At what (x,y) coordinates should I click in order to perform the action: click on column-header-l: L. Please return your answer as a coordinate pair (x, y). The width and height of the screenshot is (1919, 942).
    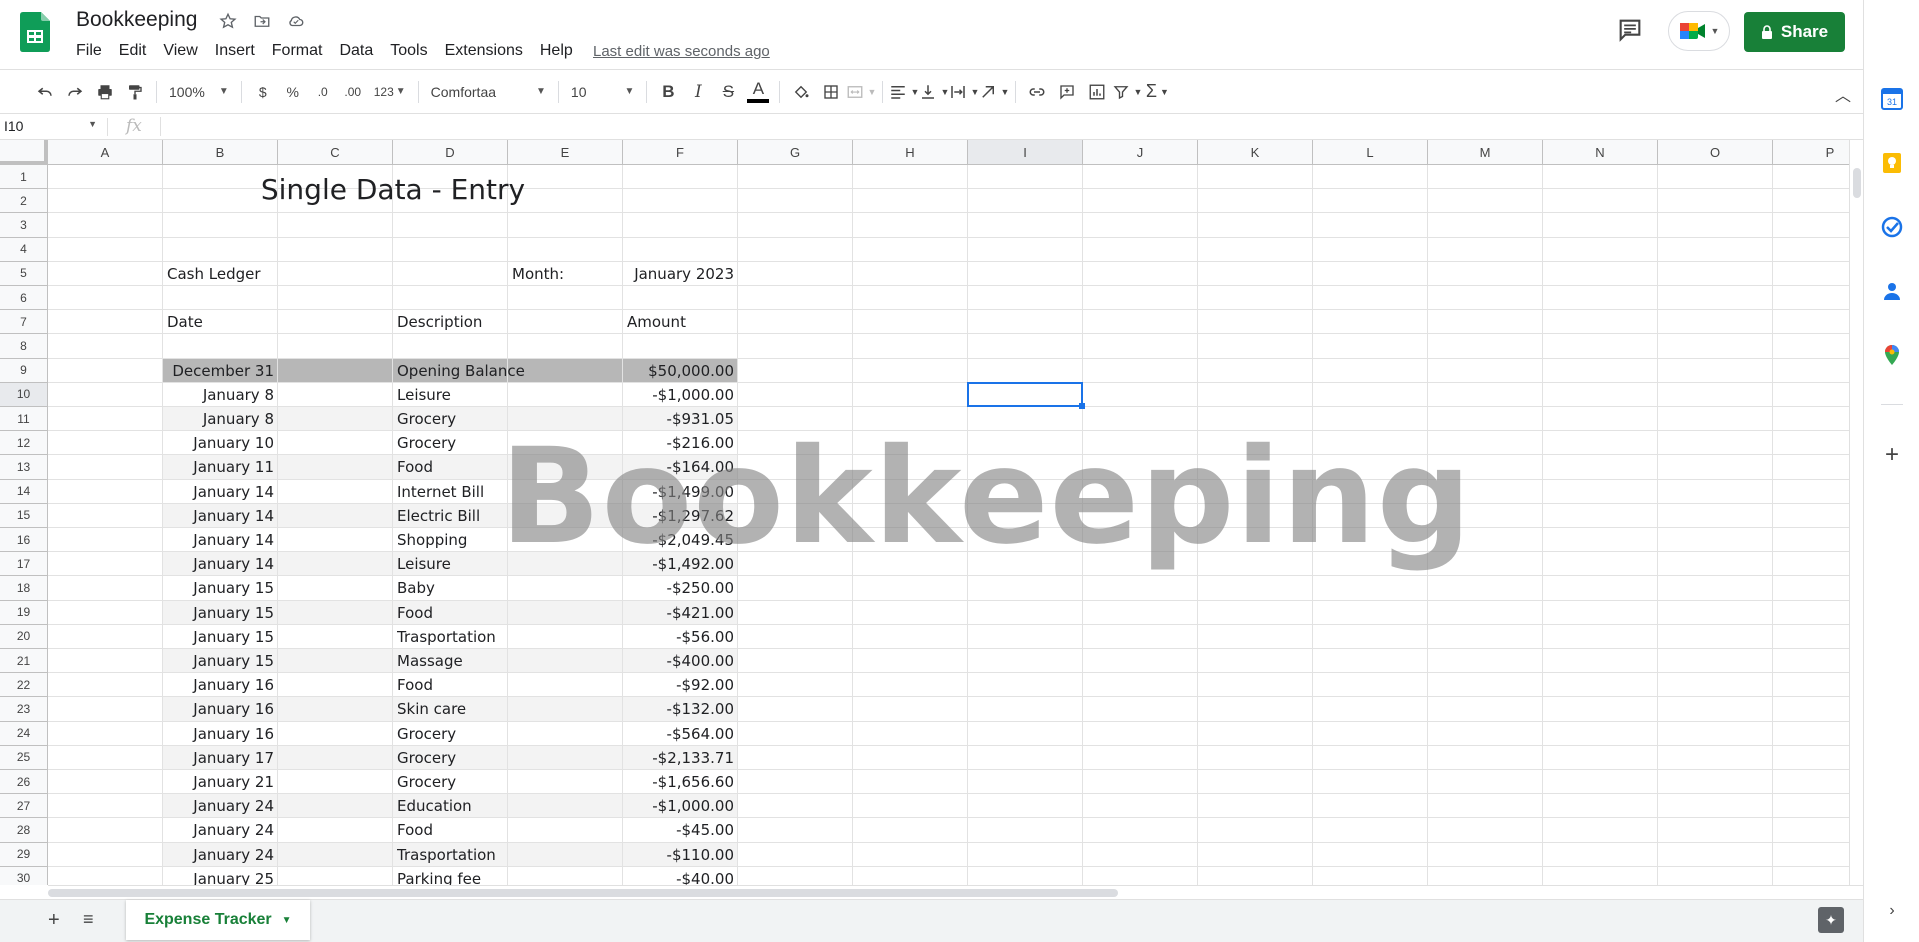
    Looking at the image, I should click on (1370, 152).